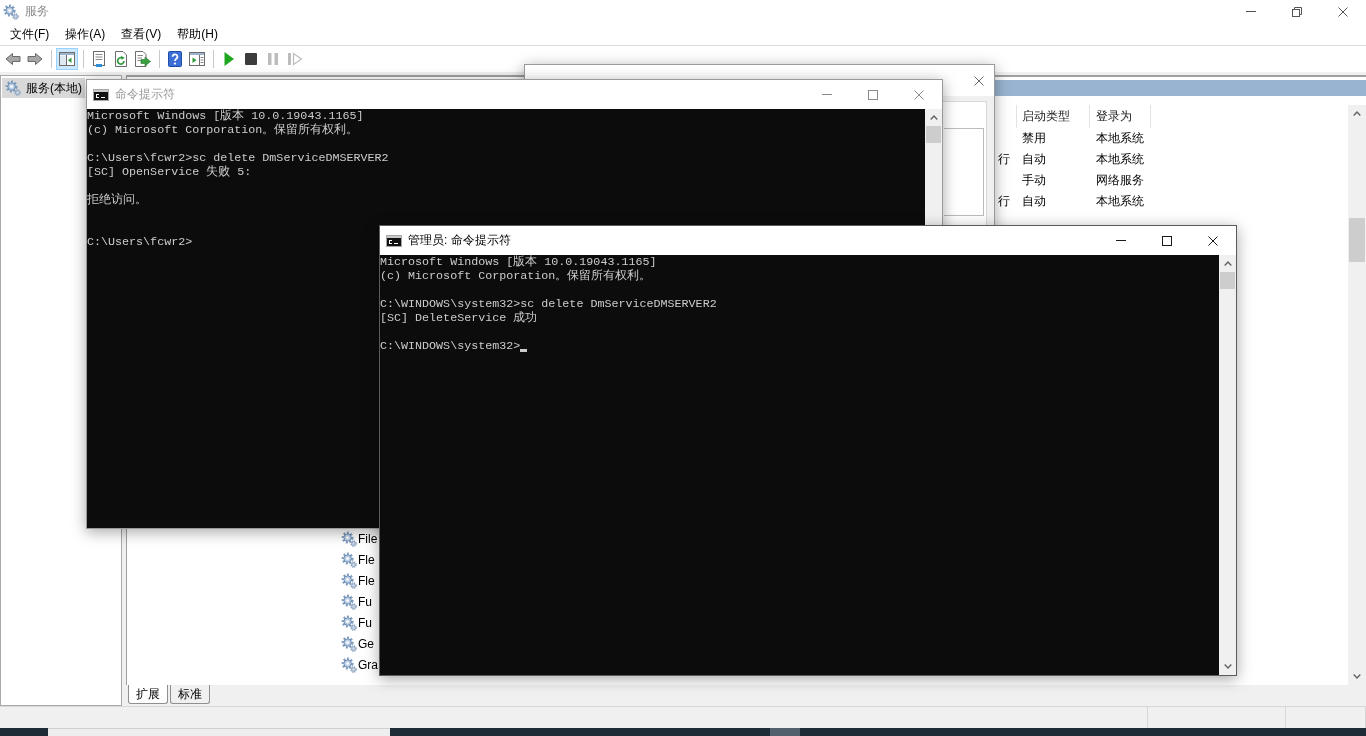 This screenshot has width=1366, height=736. Describe the element at coordinates (238, 158) in the screenshot. I see `console-line: C:\Users\fcwr2>sc delete DmServiceDMSERVER2` at that location.